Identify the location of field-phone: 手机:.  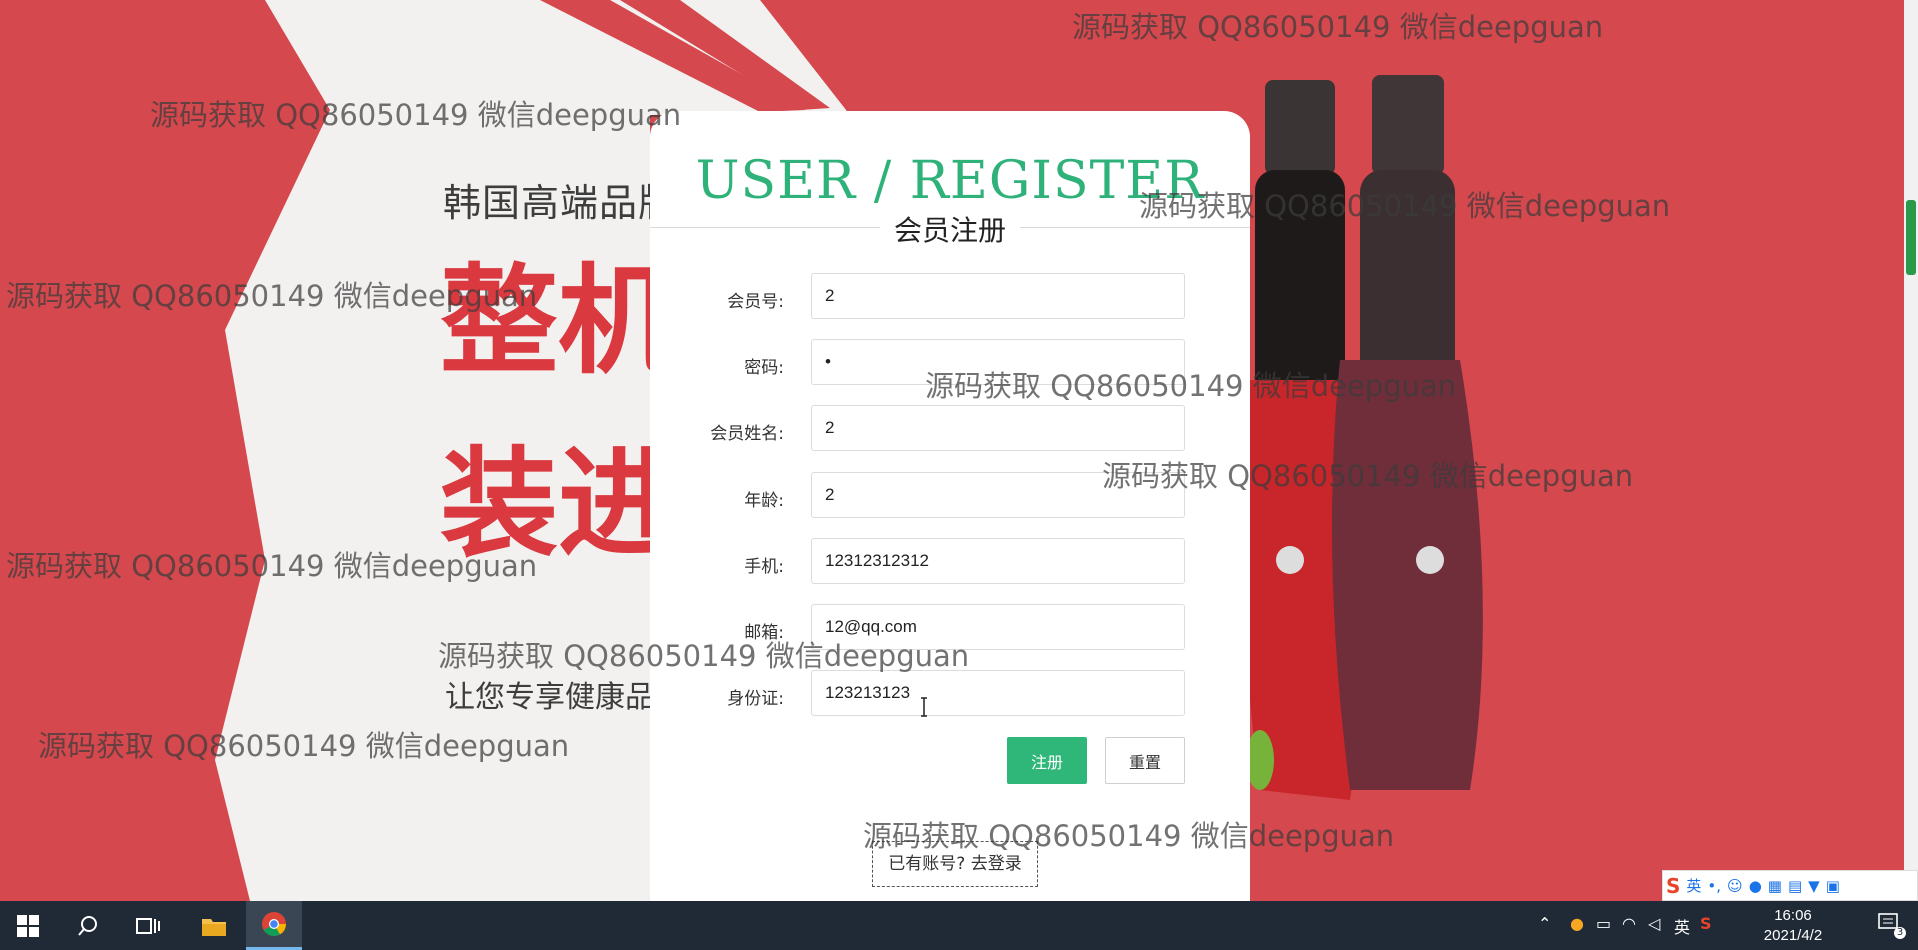
(950, 562).